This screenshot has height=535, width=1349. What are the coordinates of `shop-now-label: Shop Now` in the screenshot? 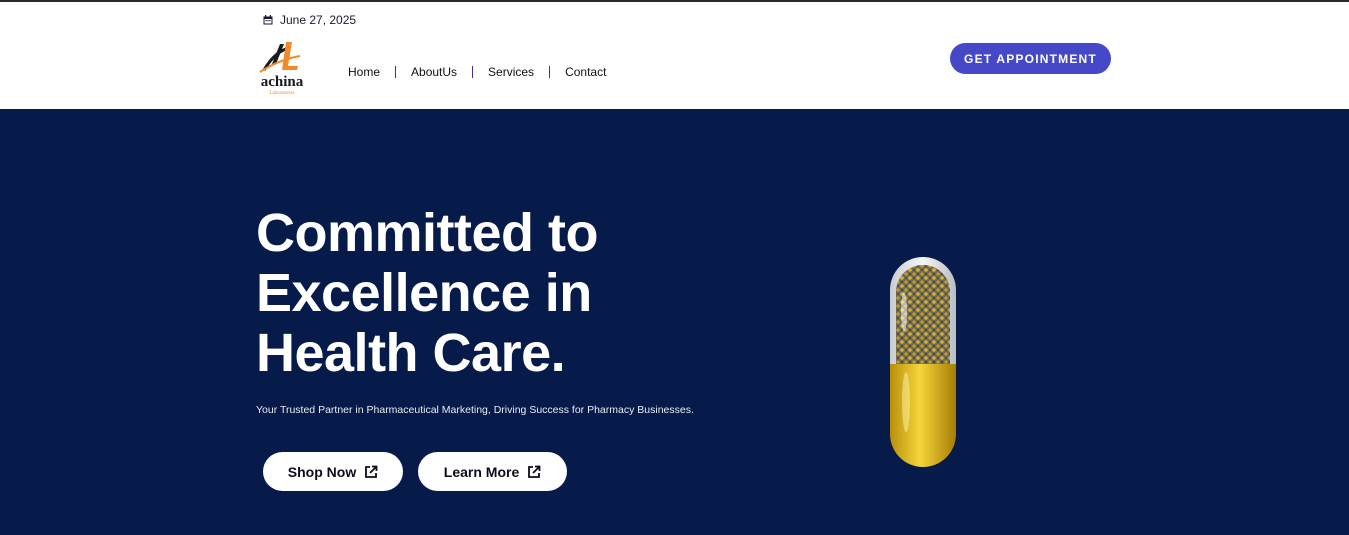 It's located at (322, 471).